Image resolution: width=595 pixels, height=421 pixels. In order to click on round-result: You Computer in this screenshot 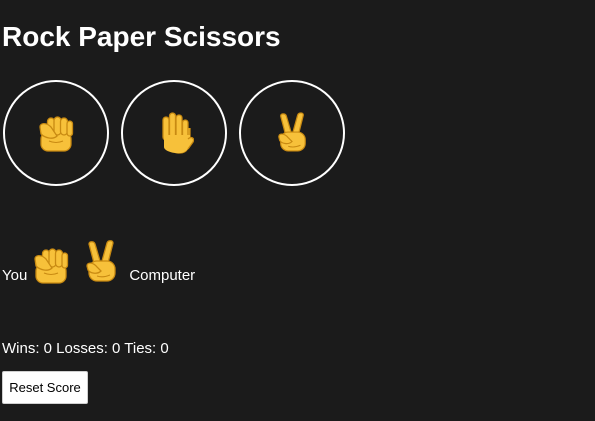, I will do `click(98, 260)`.